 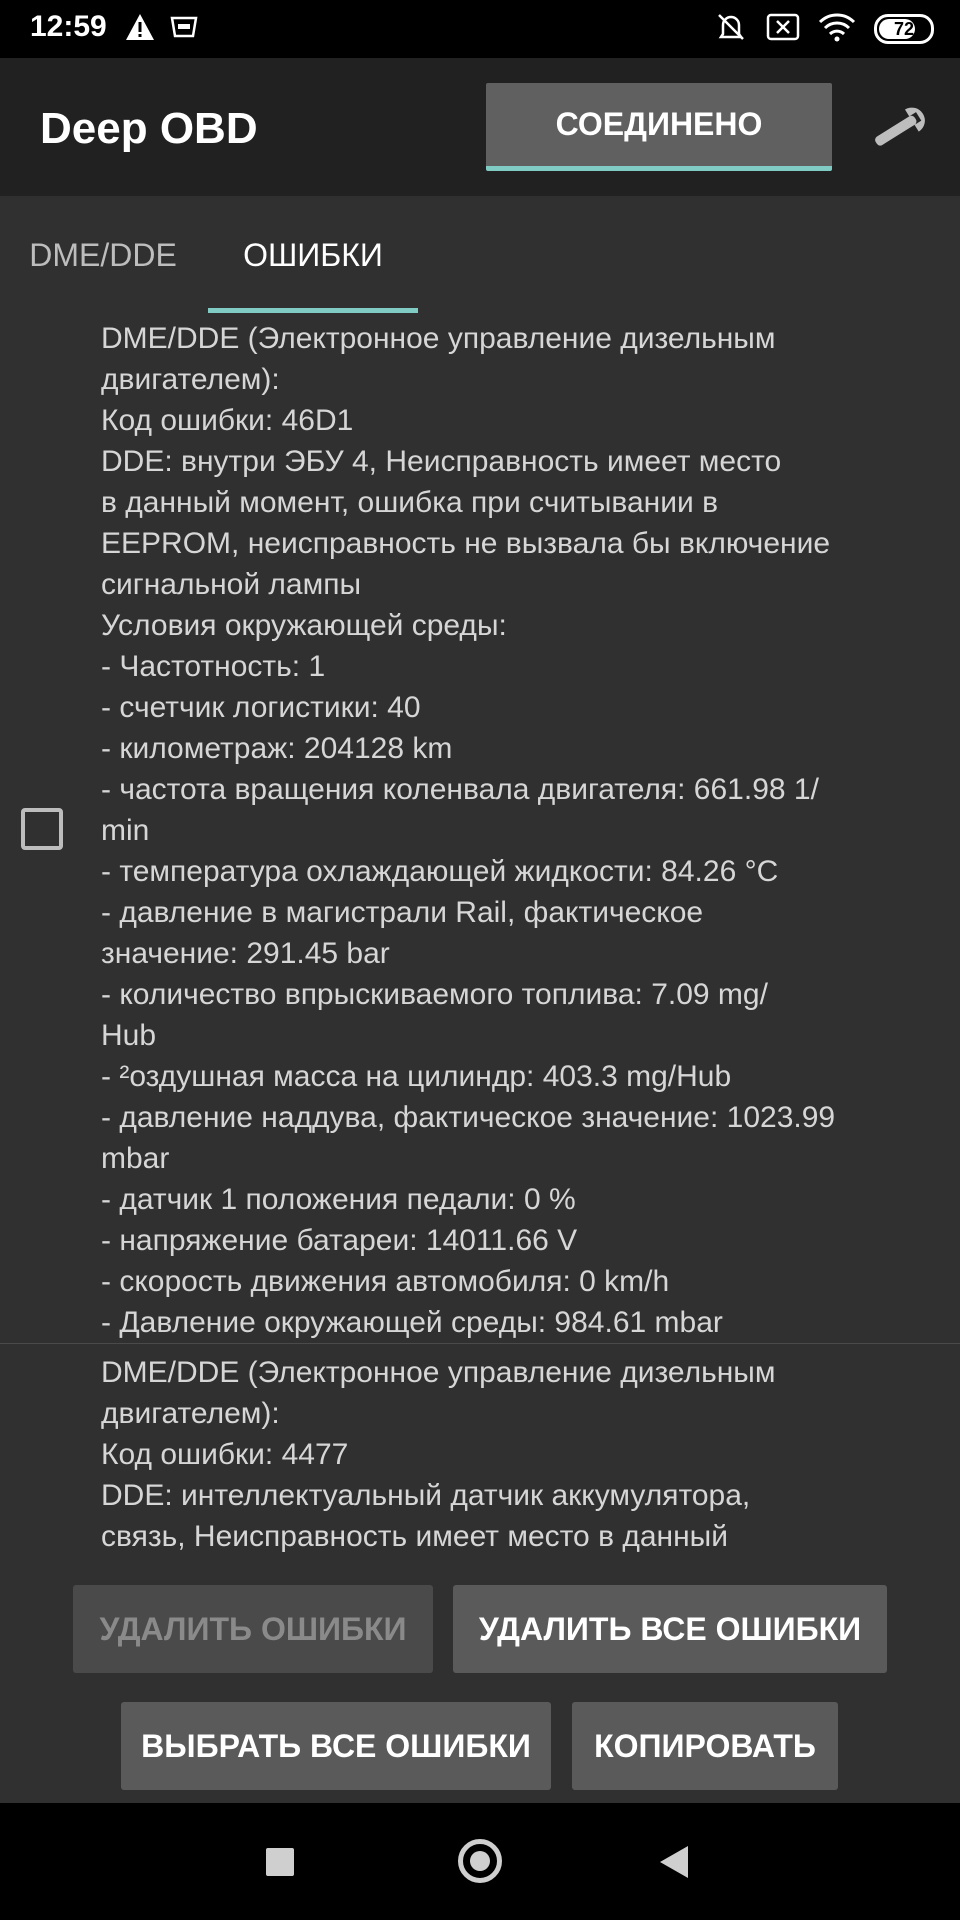 I want to click on error-line: - скорость движения автомобиля: 0 km/h, so click(x=385, y=1281).